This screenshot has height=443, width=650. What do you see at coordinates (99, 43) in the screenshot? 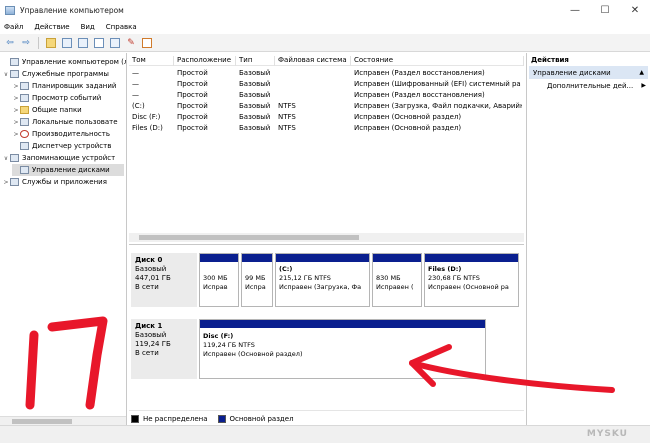
I see `help-icon` at bounding box center [99, 43].